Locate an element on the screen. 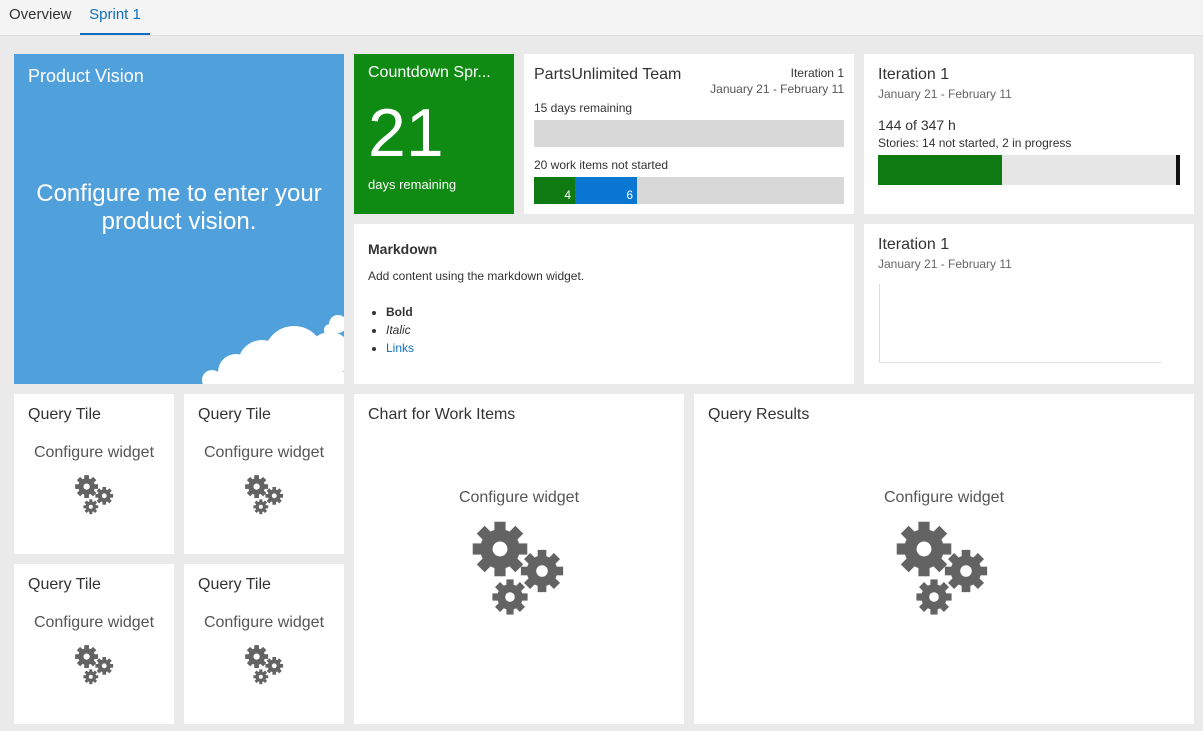 This screenshot has width=1203, height=731. hours-summary: 144 of 347 h is located at coordinates (917, 125).